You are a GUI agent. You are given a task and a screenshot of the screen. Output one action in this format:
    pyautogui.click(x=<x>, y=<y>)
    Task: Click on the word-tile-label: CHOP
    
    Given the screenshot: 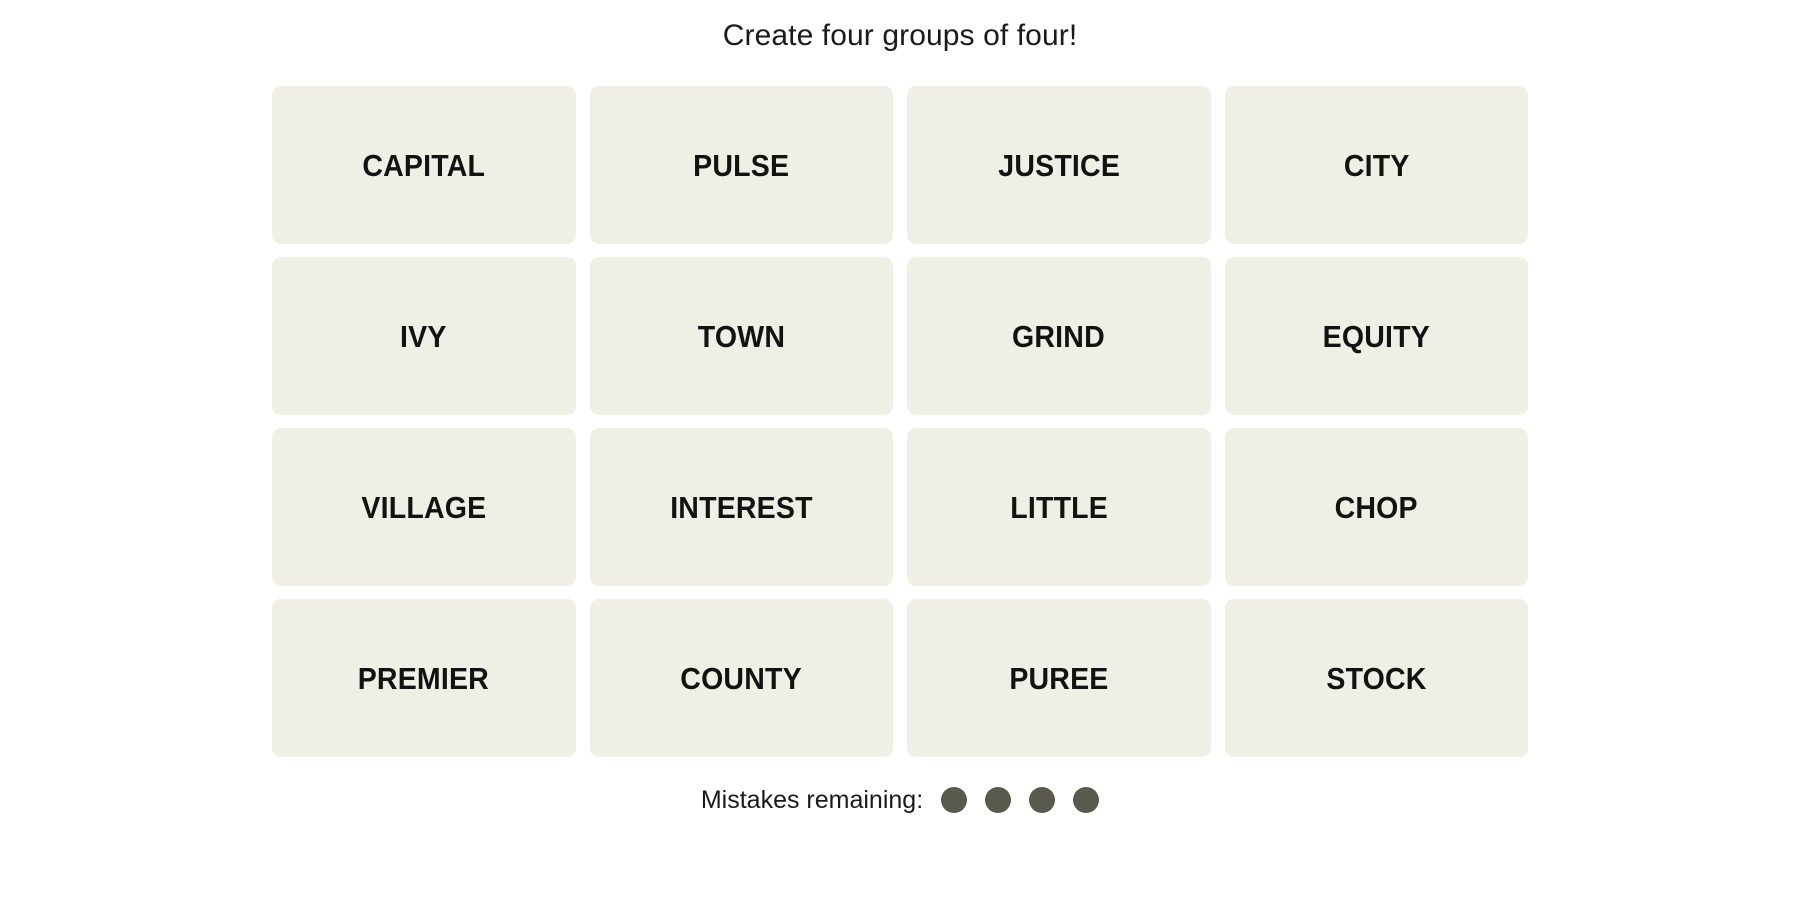 What is the action you would take?
    pyautogui.click(x=1376, y=507)
    